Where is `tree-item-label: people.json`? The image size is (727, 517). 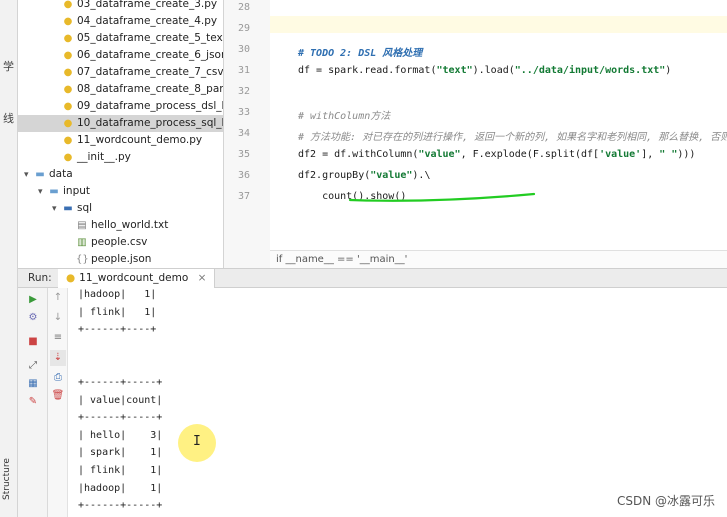 tree-item-label: people.json is located at coordinates (121, 259).